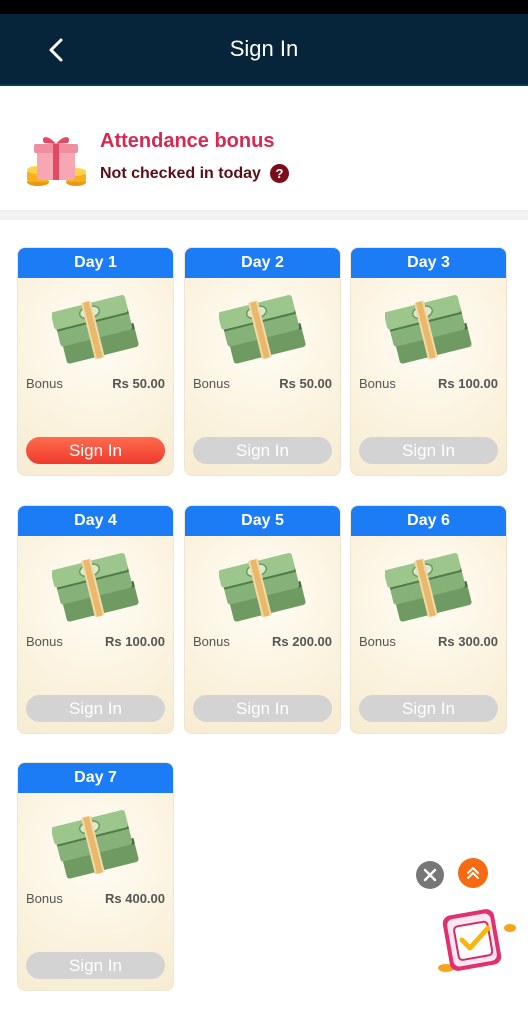  What do you see at coordinates (264, 215) in the screenshot?
I see `section-divider` at bounding box center [264, 215].